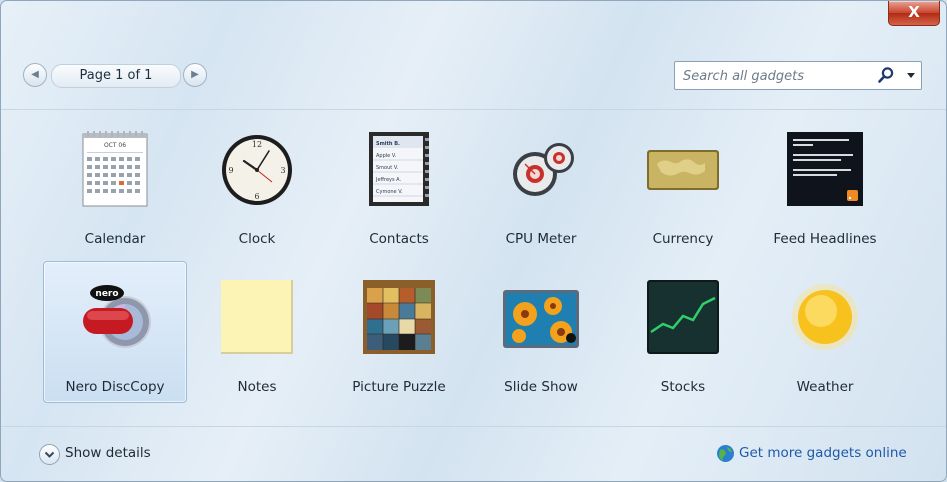  I want to click on svg-text: Smout V., so click(387, 168).